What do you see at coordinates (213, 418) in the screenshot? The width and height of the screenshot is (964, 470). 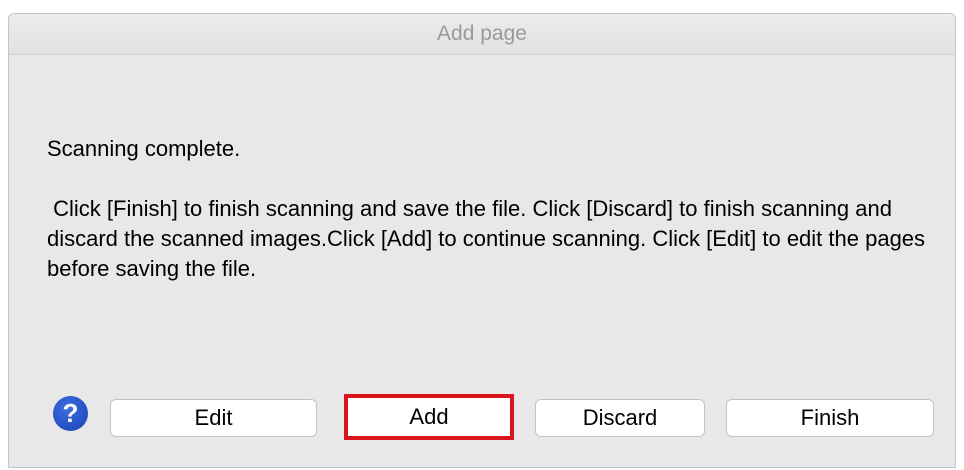 I see `edit-button: Edit` at bounding box center [213, 418].